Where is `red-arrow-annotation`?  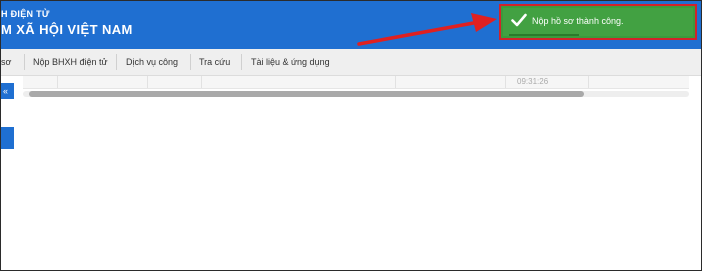 red-arrow-annotation is located at coordinates (427, 29).